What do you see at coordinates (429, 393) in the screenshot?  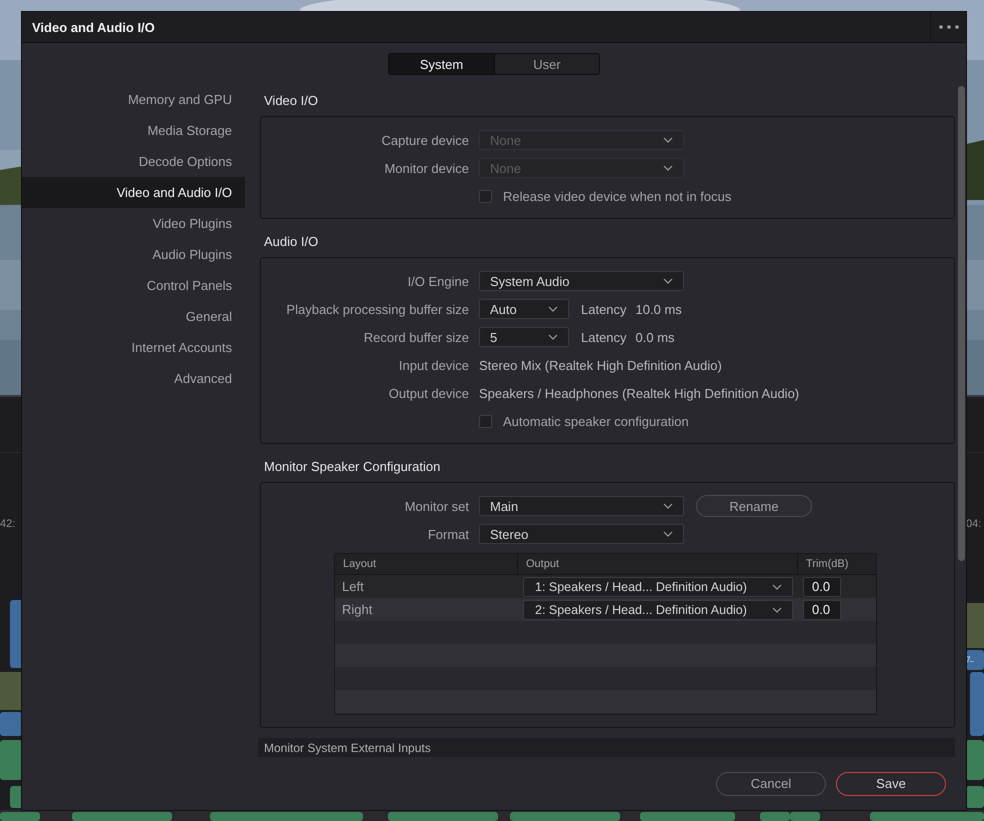 I see `field-label: Output device` at bounding box center [429, 393].